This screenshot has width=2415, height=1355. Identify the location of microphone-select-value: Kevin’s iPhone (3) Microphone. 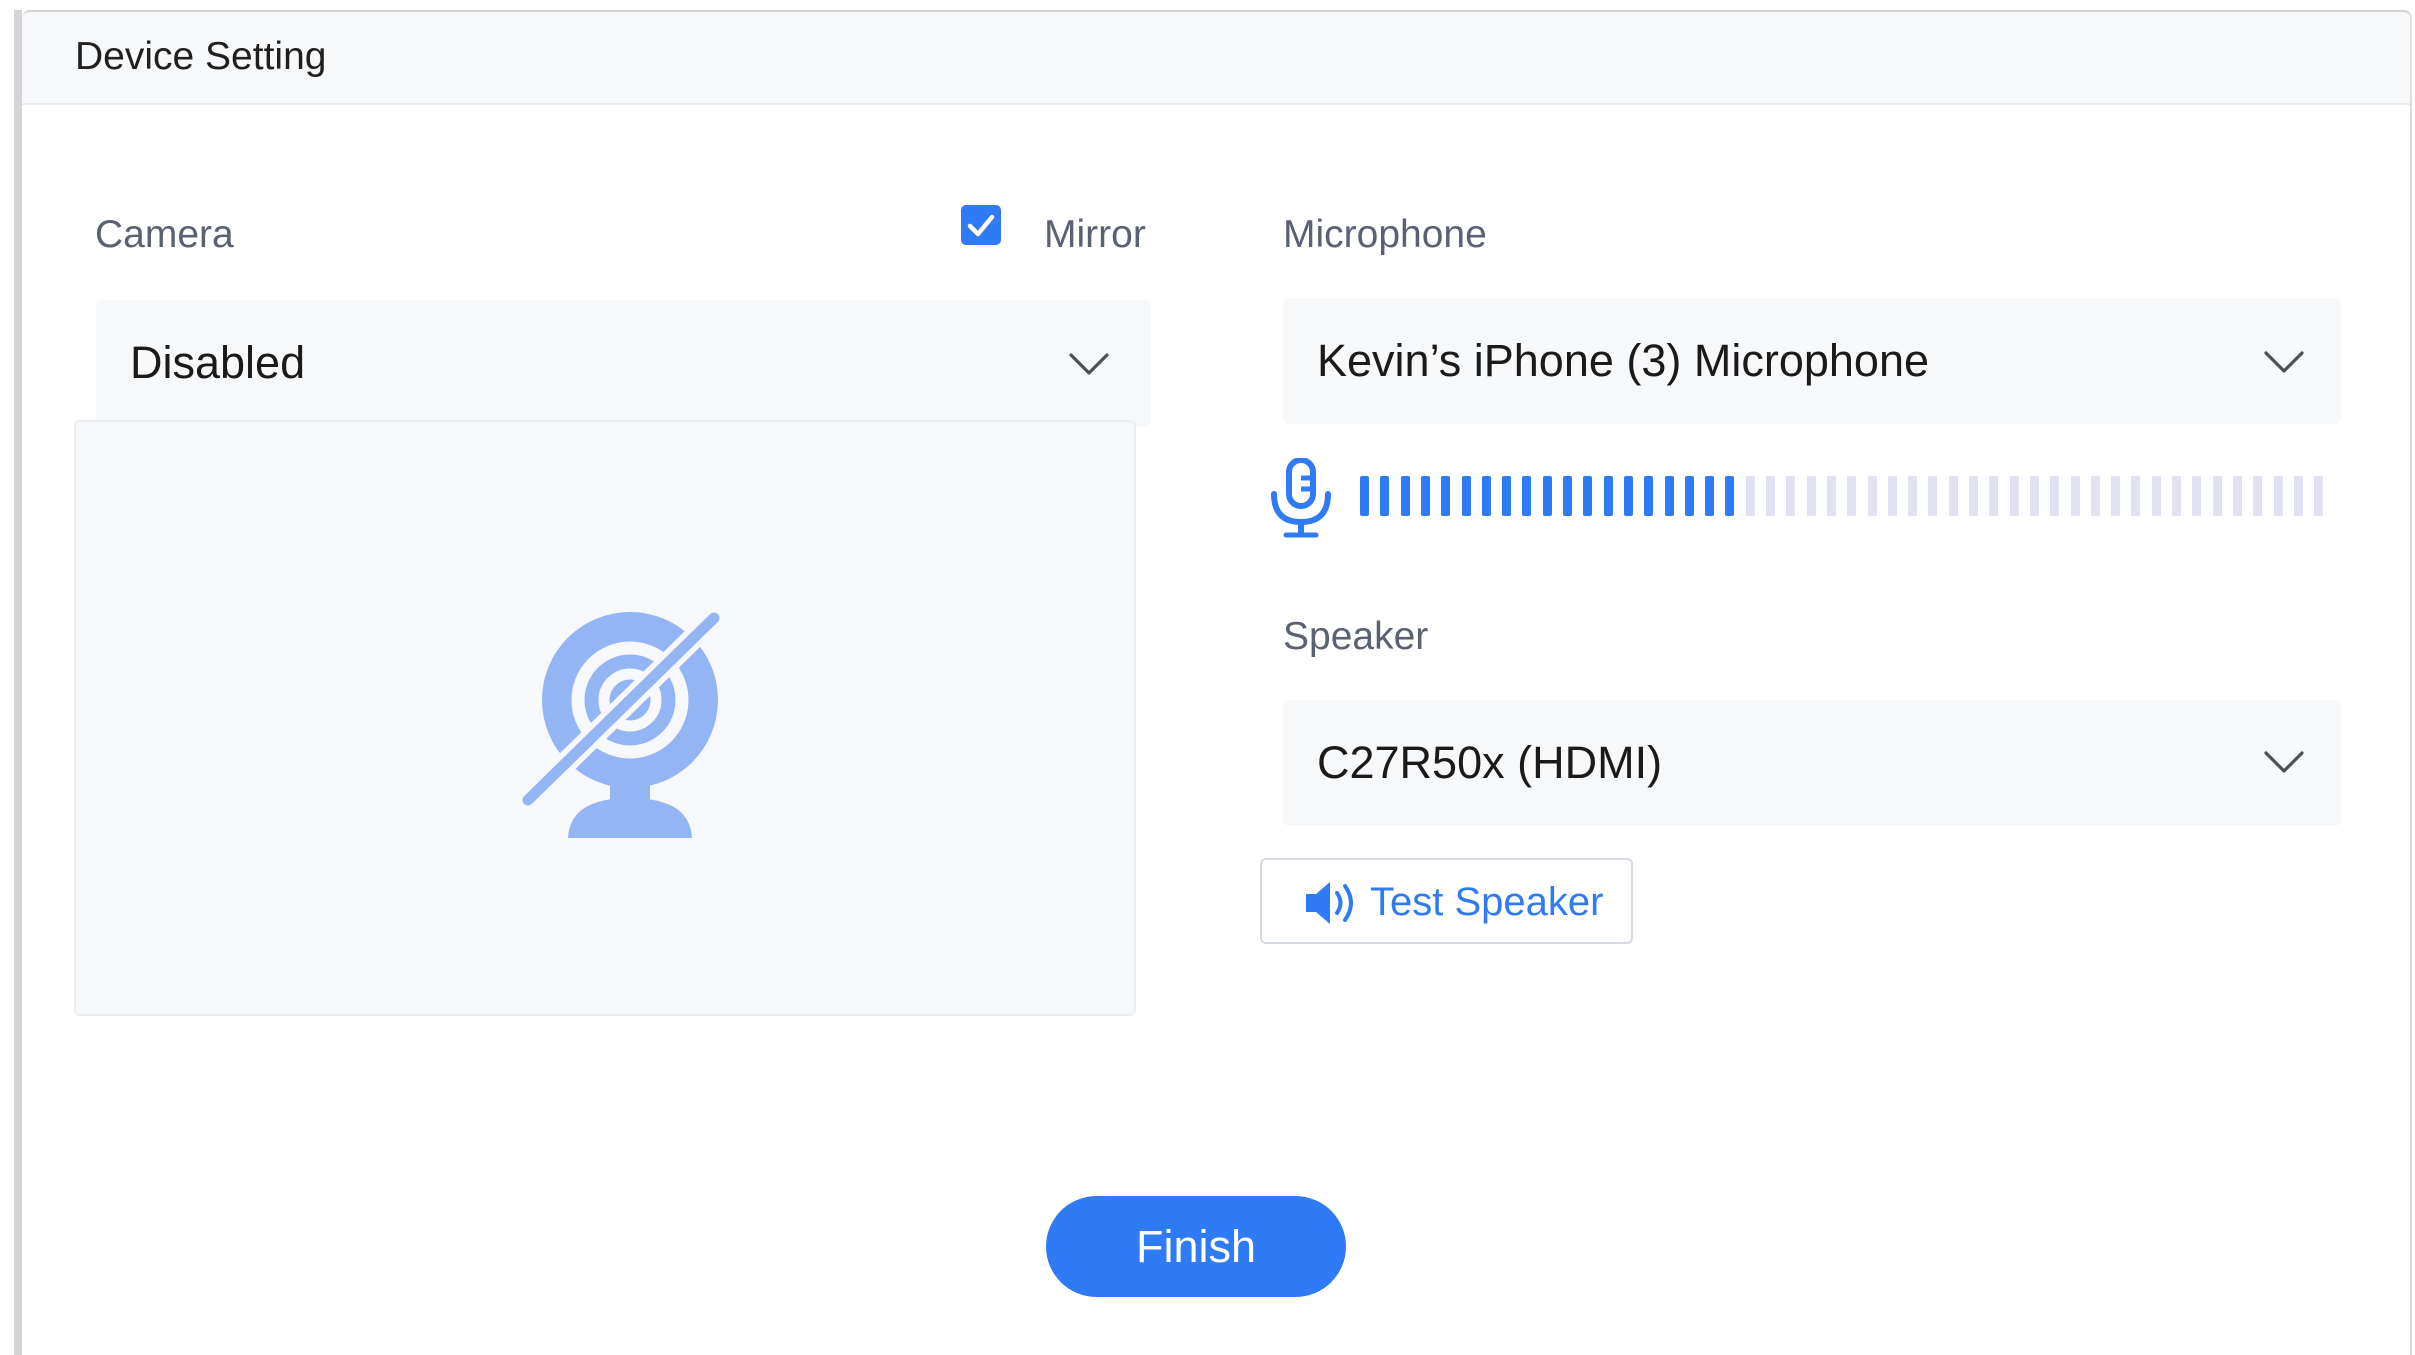
(1623, 360).